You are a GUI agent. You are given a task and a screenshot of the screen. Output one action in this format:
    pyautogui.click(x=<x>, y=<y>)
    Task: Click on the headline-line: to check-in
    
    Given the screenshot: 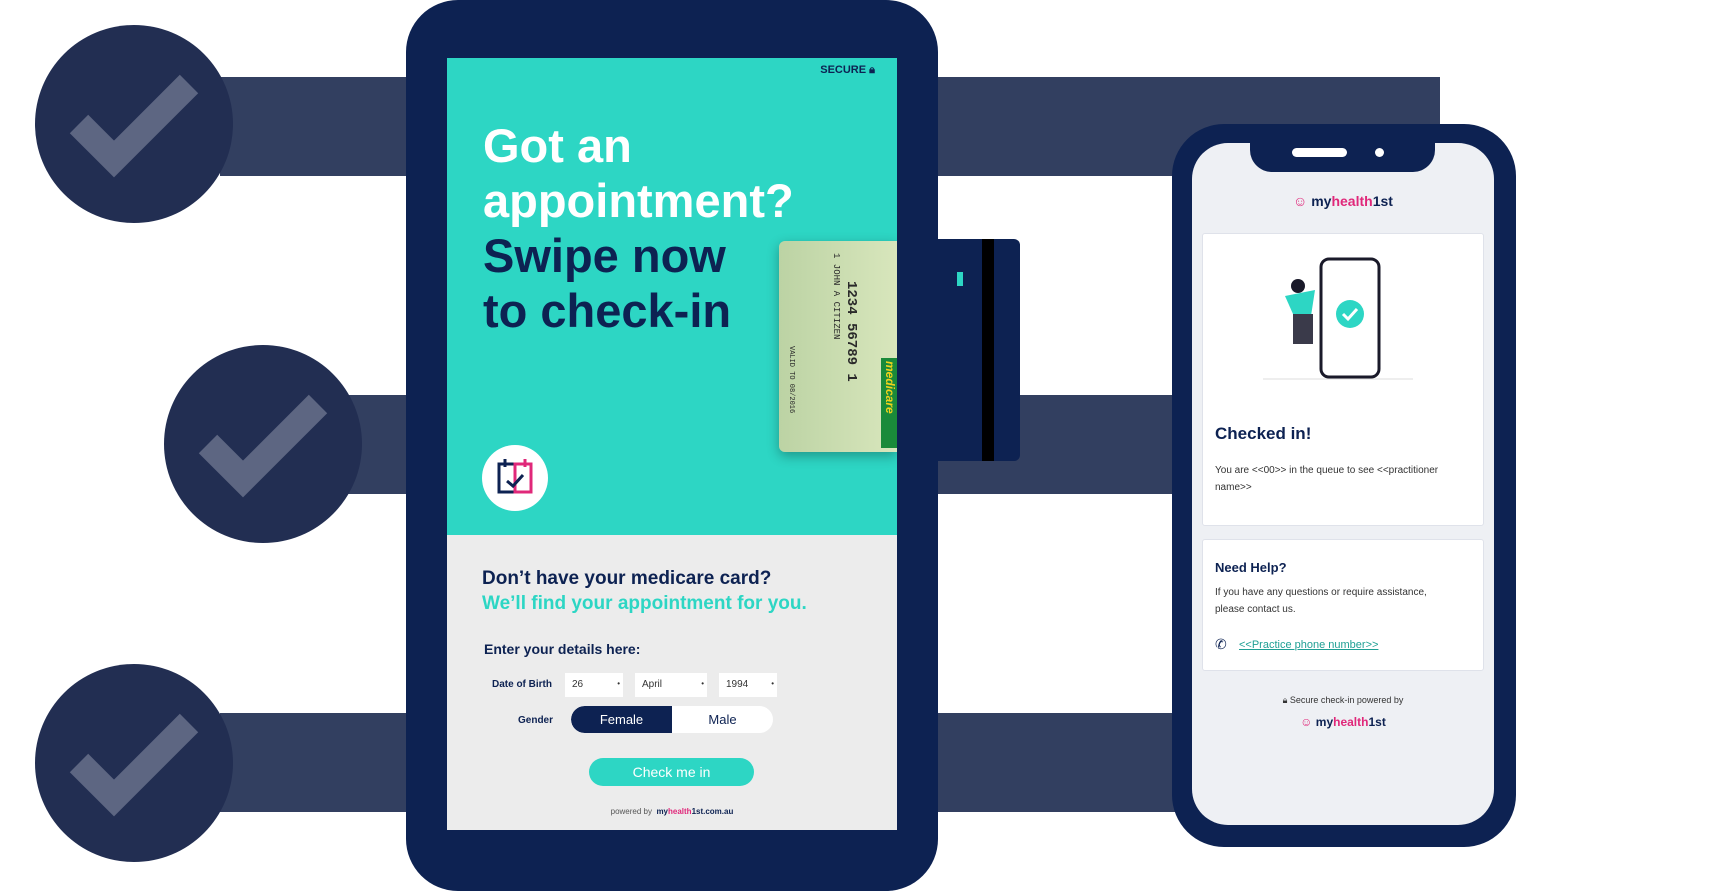 What is the action you would take?
    pyautogui.click(x=607, y=310)
    